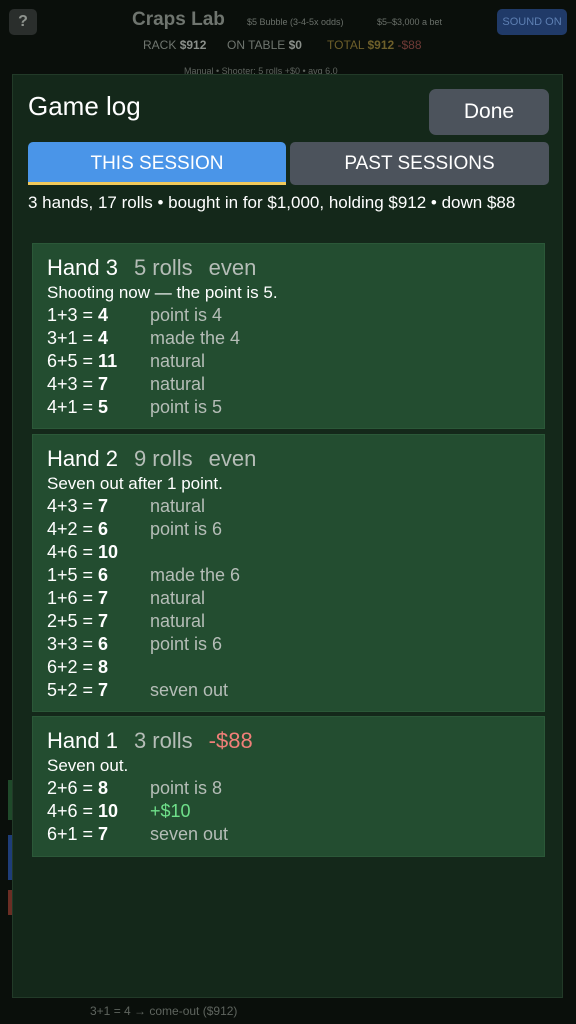 The image size is (576, 1024). I want to click on roll-row: 2+6 = 8 point is 8, so click(288, 788).